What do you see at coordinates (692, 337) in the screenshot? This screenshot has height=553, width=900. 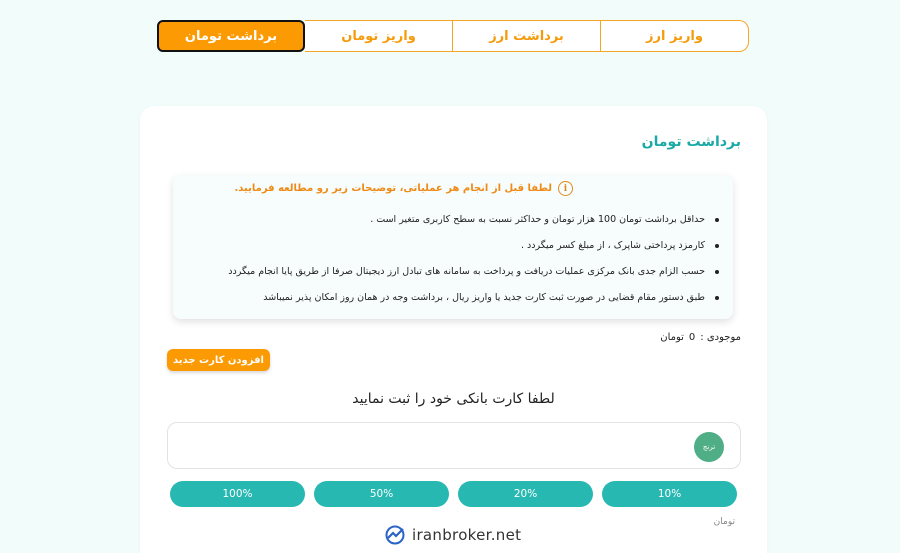 I see `balance-value: 0` at bounding box center [692, 337].